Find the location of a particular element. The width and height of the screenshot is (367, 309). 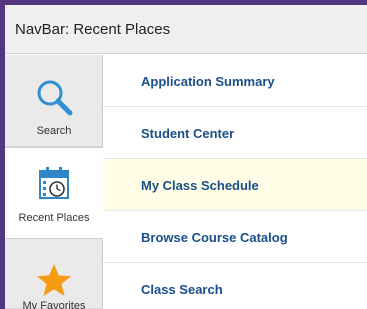

list-item-label: Student Center is located at coordinates (188, 133).